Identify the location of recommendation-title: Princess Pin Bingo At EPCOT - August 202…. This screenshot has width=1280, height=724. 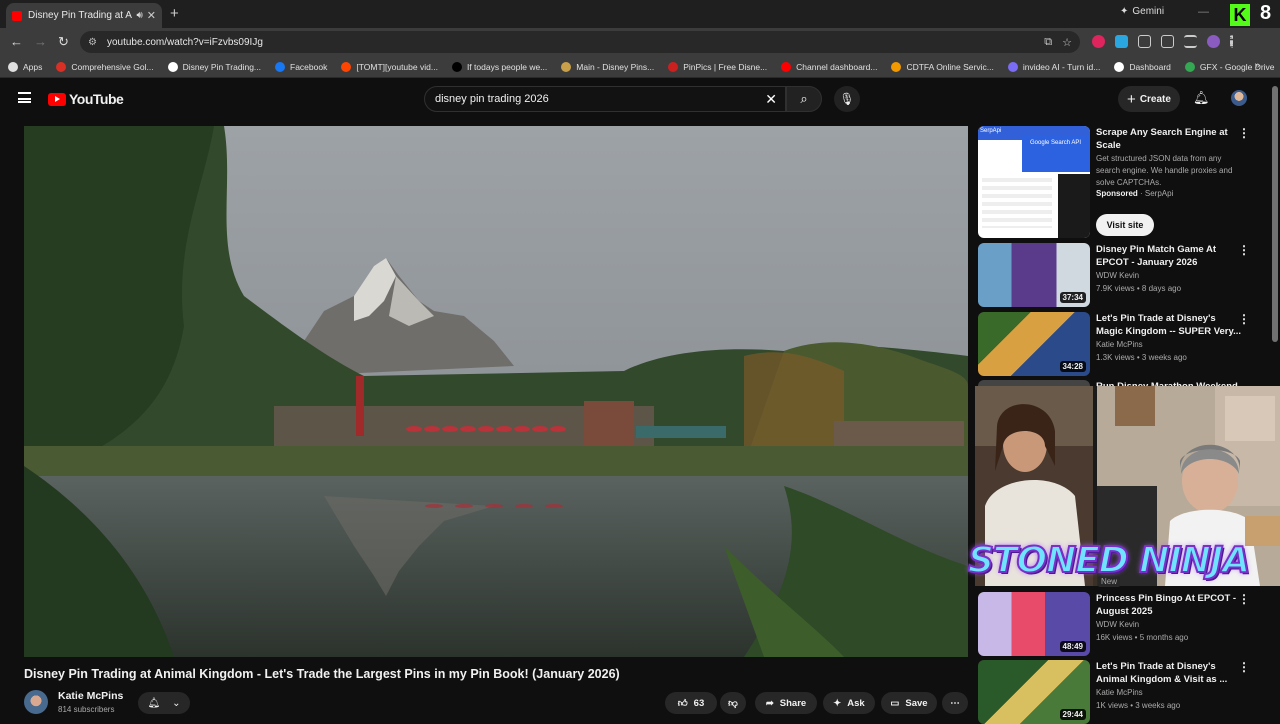
(1169, 605).